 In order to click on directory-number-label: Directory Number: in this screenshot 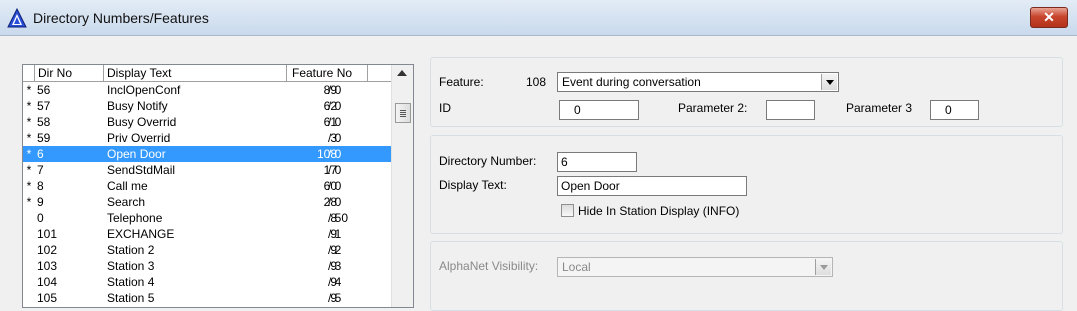, I will do `click(488, 161)`.